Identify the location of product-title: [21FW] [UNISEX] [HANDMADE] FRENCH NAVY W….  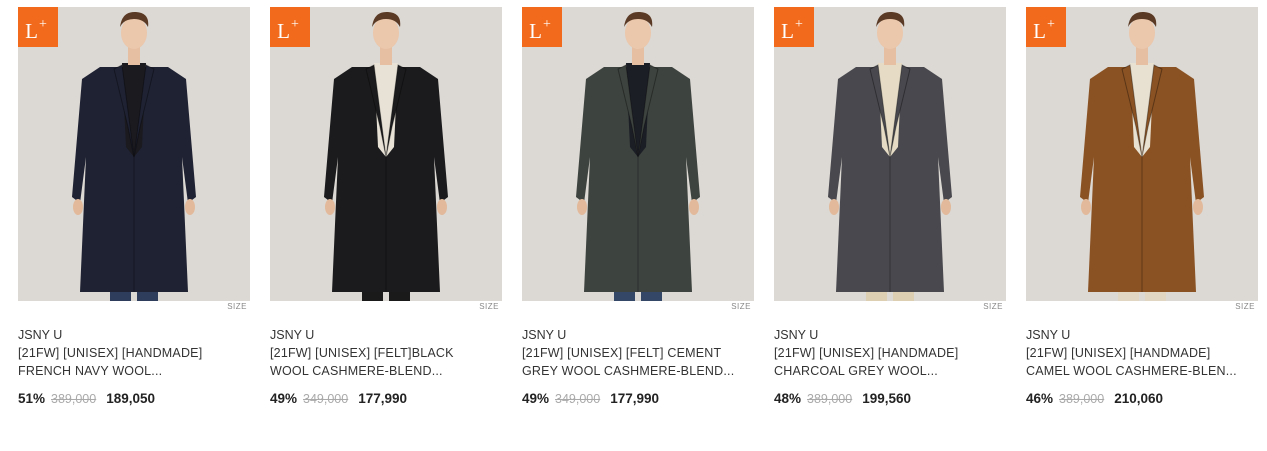
(134, 362).